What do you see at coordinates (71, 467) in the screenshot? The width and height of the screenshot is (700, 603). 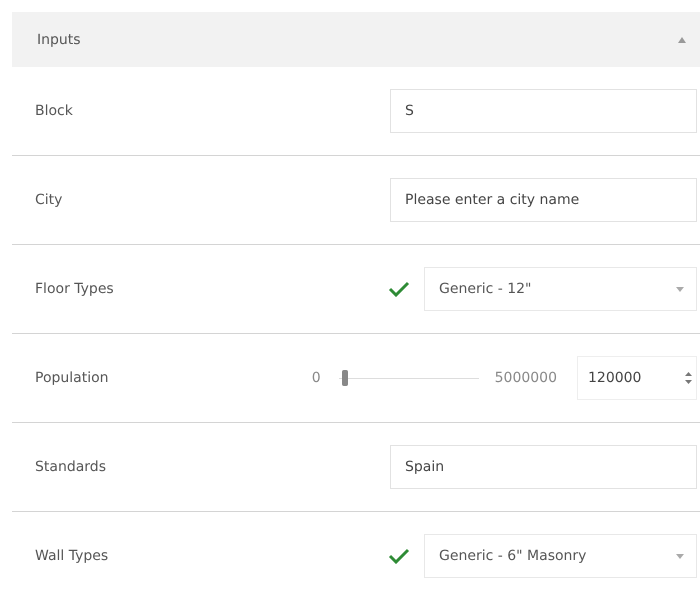 I see `field-label: Standards` at bounding box center [71, 467].